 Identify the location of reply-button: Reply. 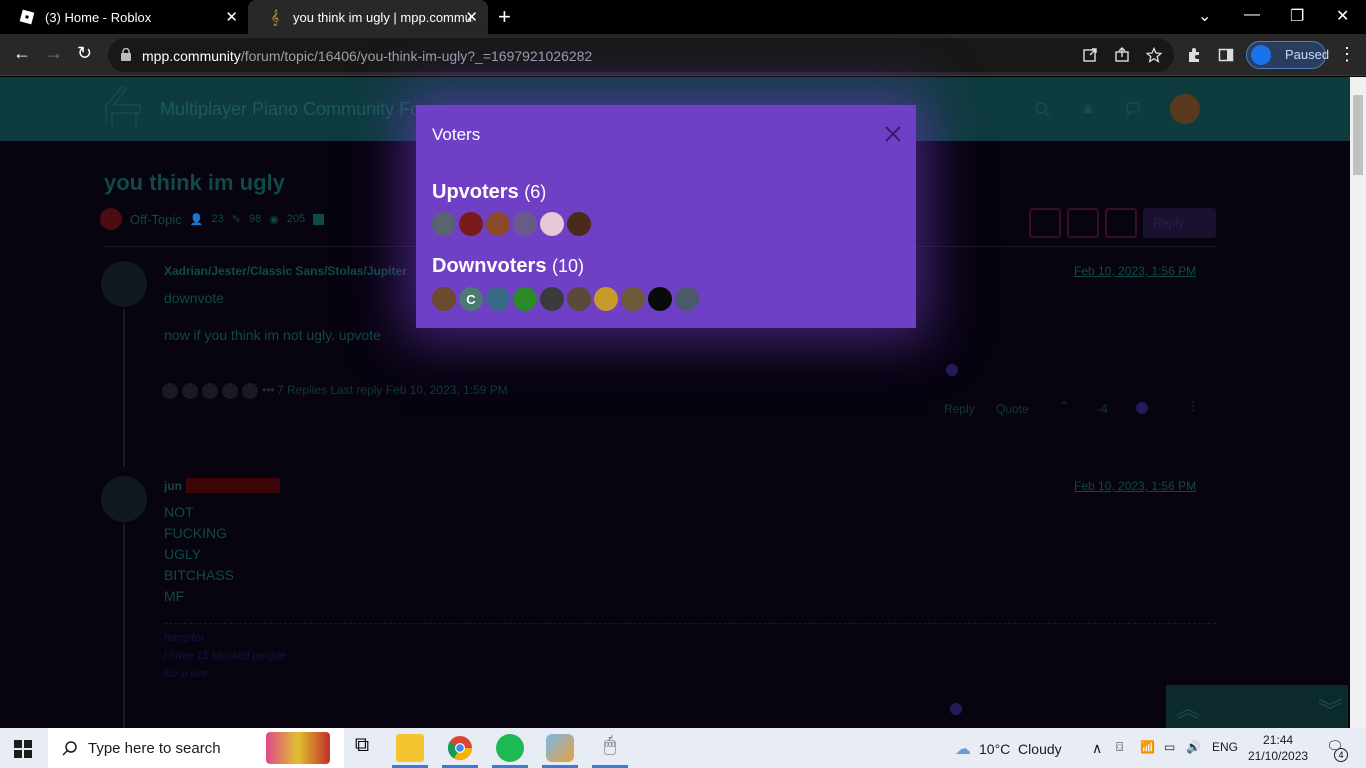
(959, 409).